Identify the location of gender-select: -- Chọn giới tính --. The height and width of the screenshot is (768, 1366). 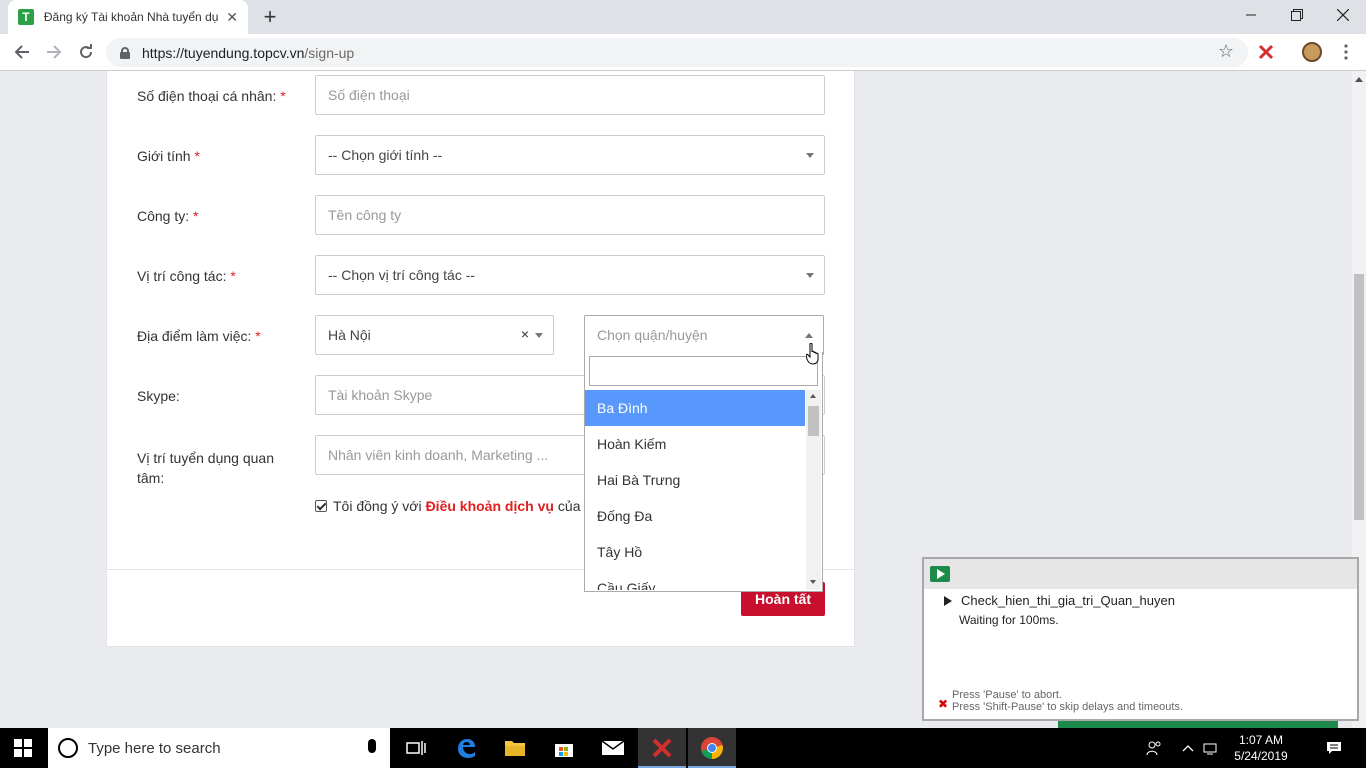
(570, 155).